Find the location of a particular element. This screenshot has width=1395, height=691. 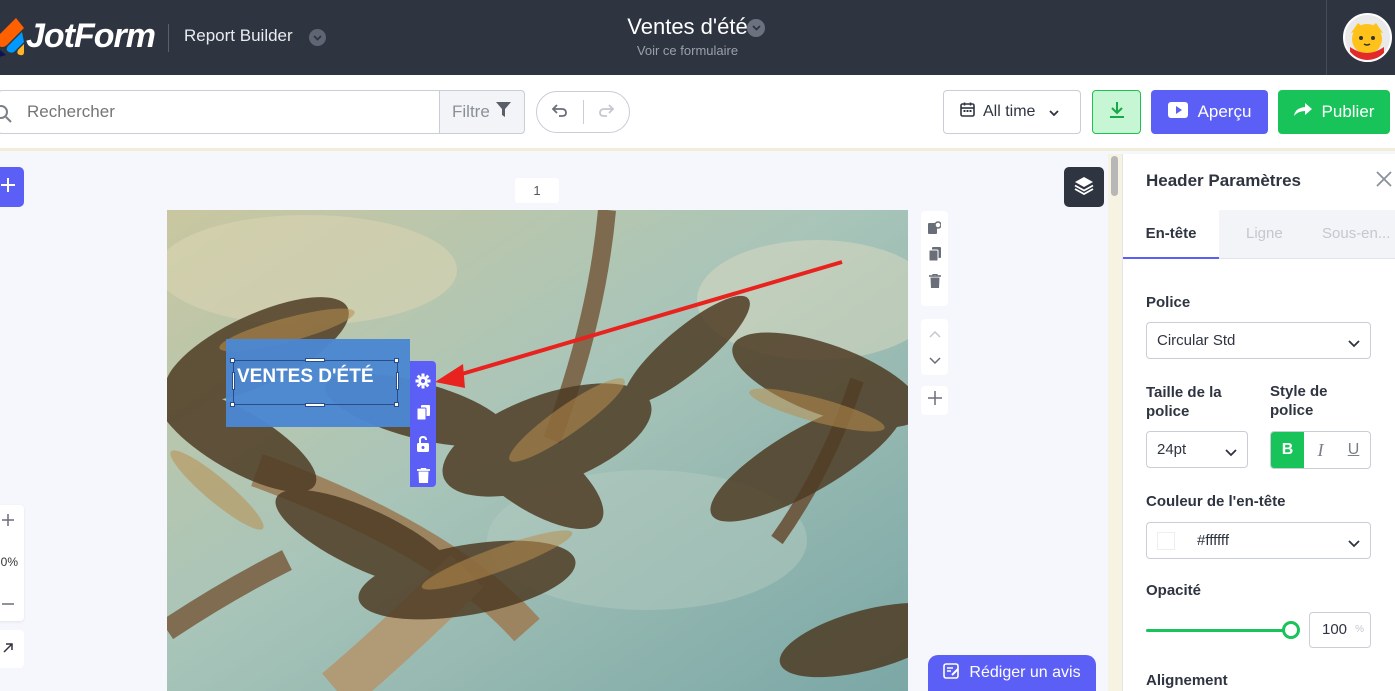

font-size-label: Taille de la police is located at coordinates (1184, 402).